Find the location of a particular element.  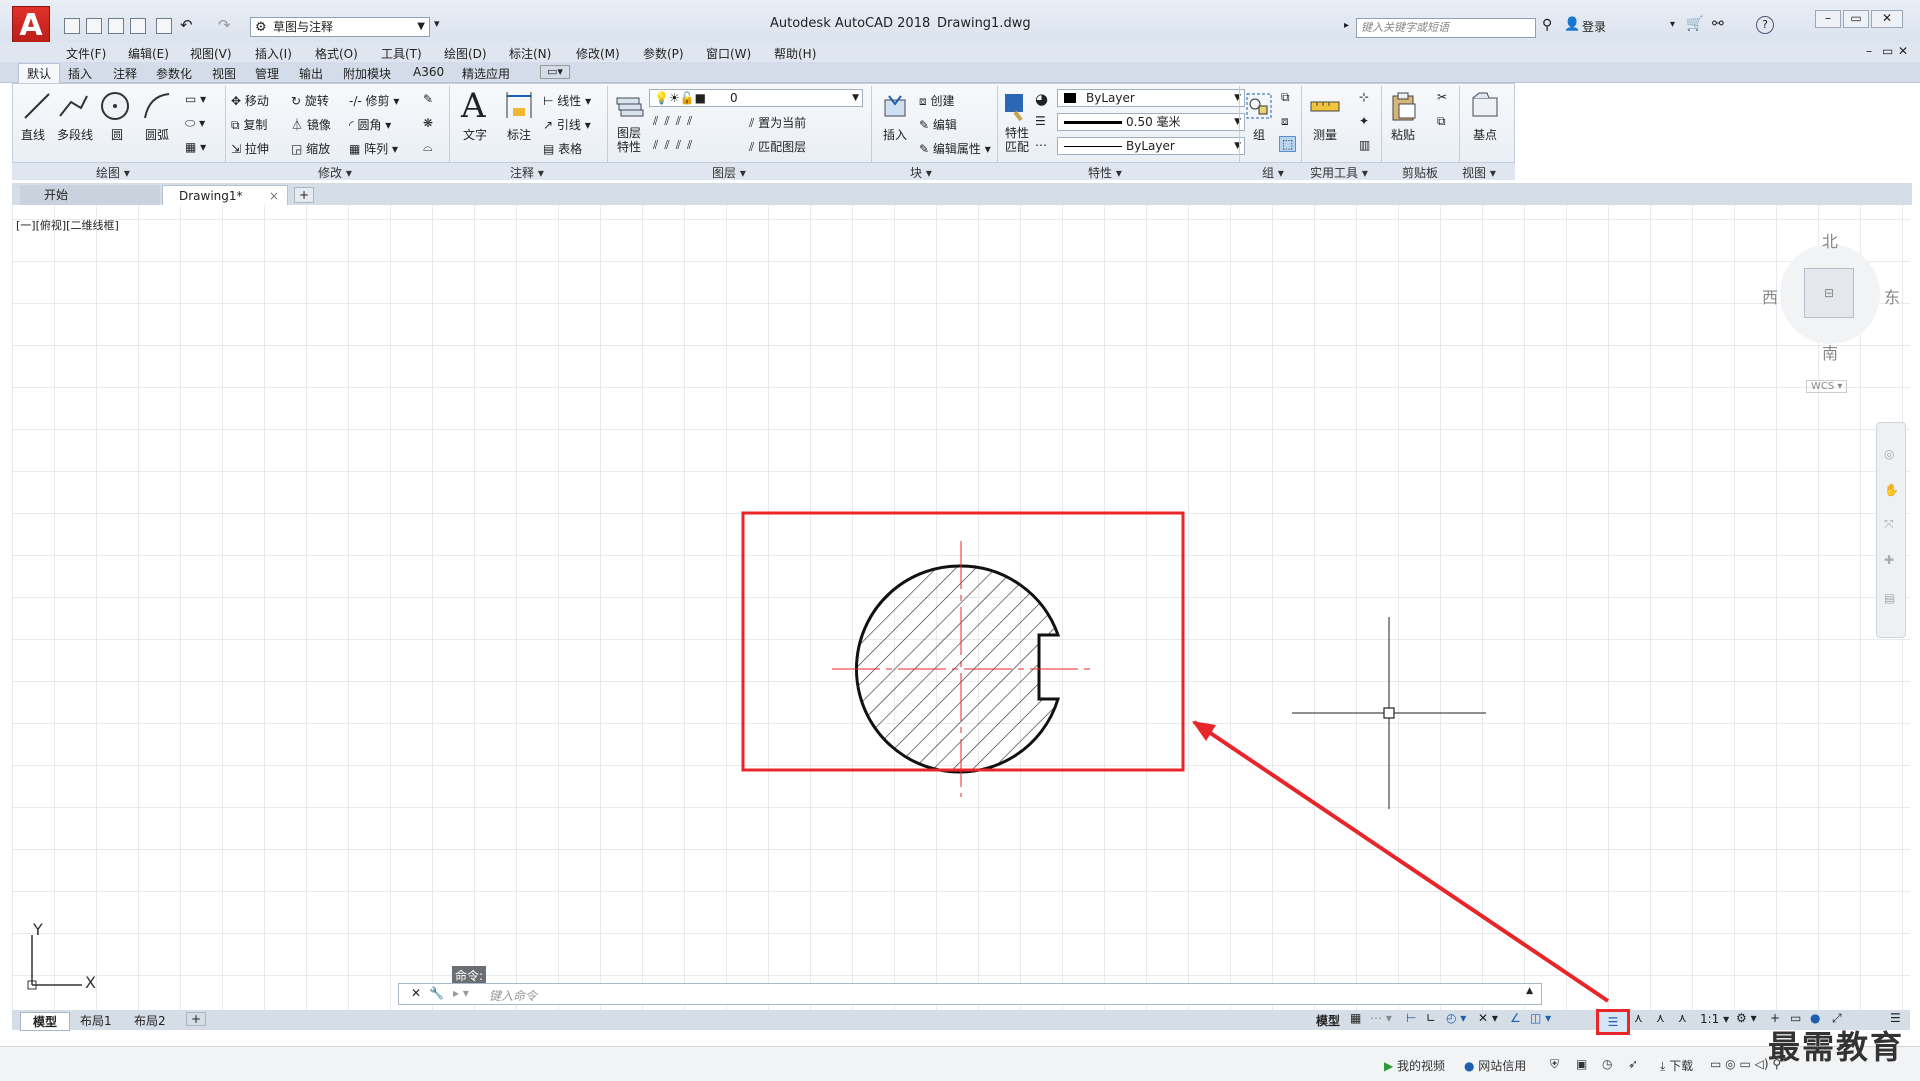

viewport-controls: [一][俯视][二维线框] is located at coordinates (67, 225).